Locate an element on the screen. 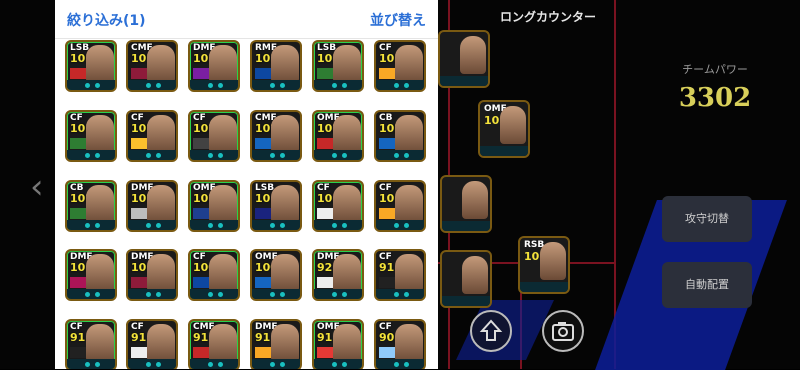 This screenshot has width=800, height=370. player-card: CMF 103 is located at coordinates (152, 66).